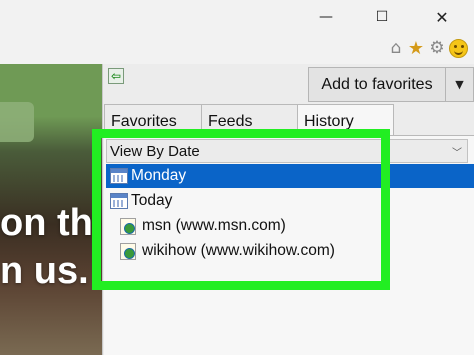  What do you see at coordinates (46, 223) in the screenshot?
I see `webpage-heading-line-1: on th` at bounding box center [46, 223].